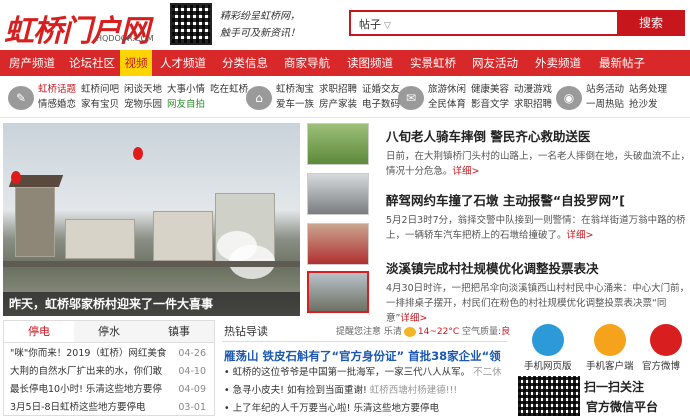 The image size is (690, 416). What do you see at coordinates (447, 104) in the screenshot?
I see `subnav-link: 全民体育` at bounding box center [447, 104].